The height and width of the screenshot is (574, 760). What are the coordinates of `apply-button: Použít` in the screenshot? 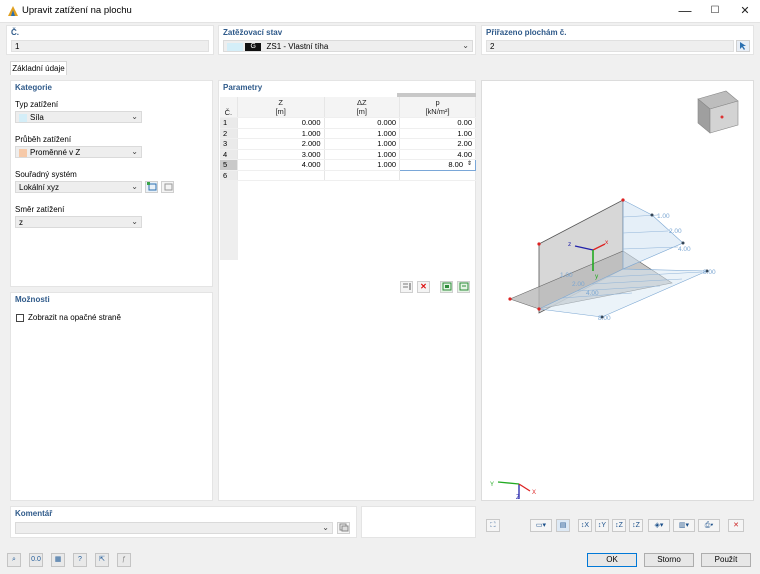 It's located at (726, 560).